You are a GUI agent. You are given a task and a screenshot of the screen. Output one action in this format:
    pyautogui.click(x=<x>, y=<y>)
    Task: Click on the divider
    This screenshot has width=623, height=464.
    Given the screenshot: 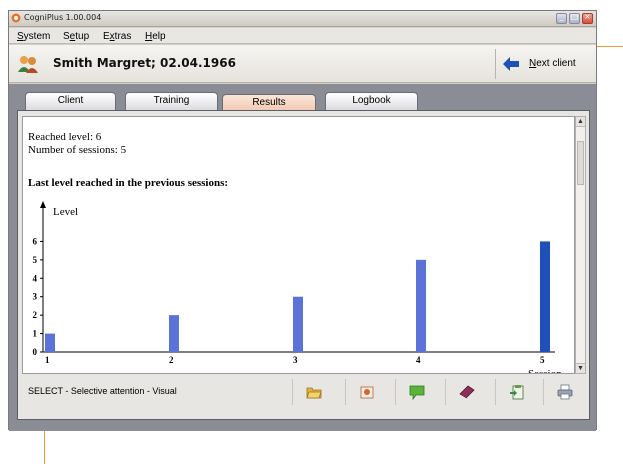 What is the action you would take?
    pyautogui.click(x=495, y=64)
    